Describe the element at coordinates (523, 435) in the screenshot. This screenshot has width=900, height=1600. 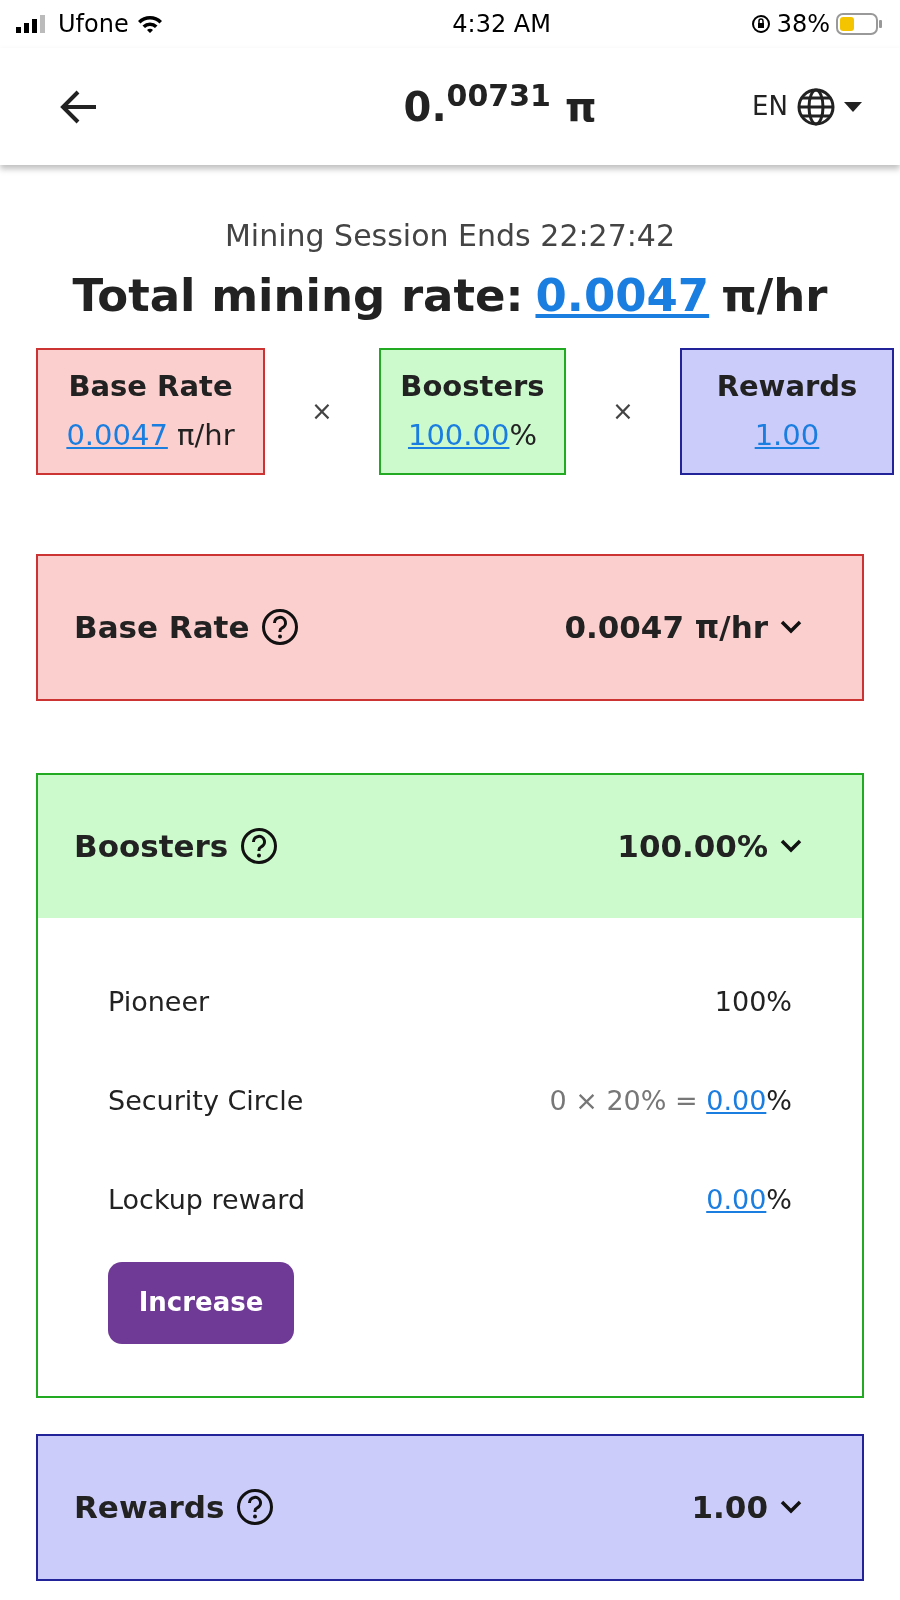
I see `factor-unit: %` at that location.